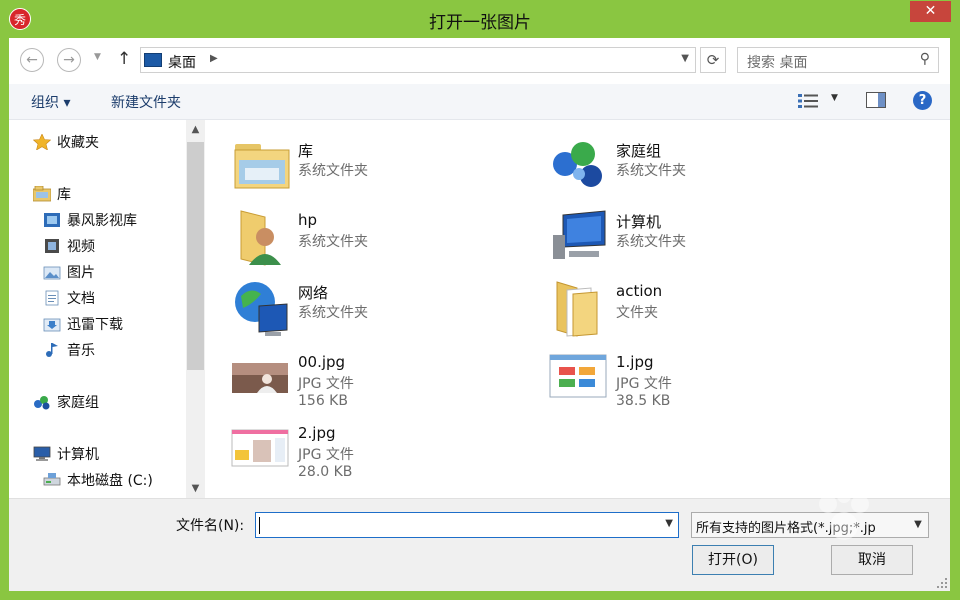 The image size is (960, 600). Describe the element at coordinates (66, 144) in the screenshot. I see `sidebar-item-favorites: 收藏夹` at that location.